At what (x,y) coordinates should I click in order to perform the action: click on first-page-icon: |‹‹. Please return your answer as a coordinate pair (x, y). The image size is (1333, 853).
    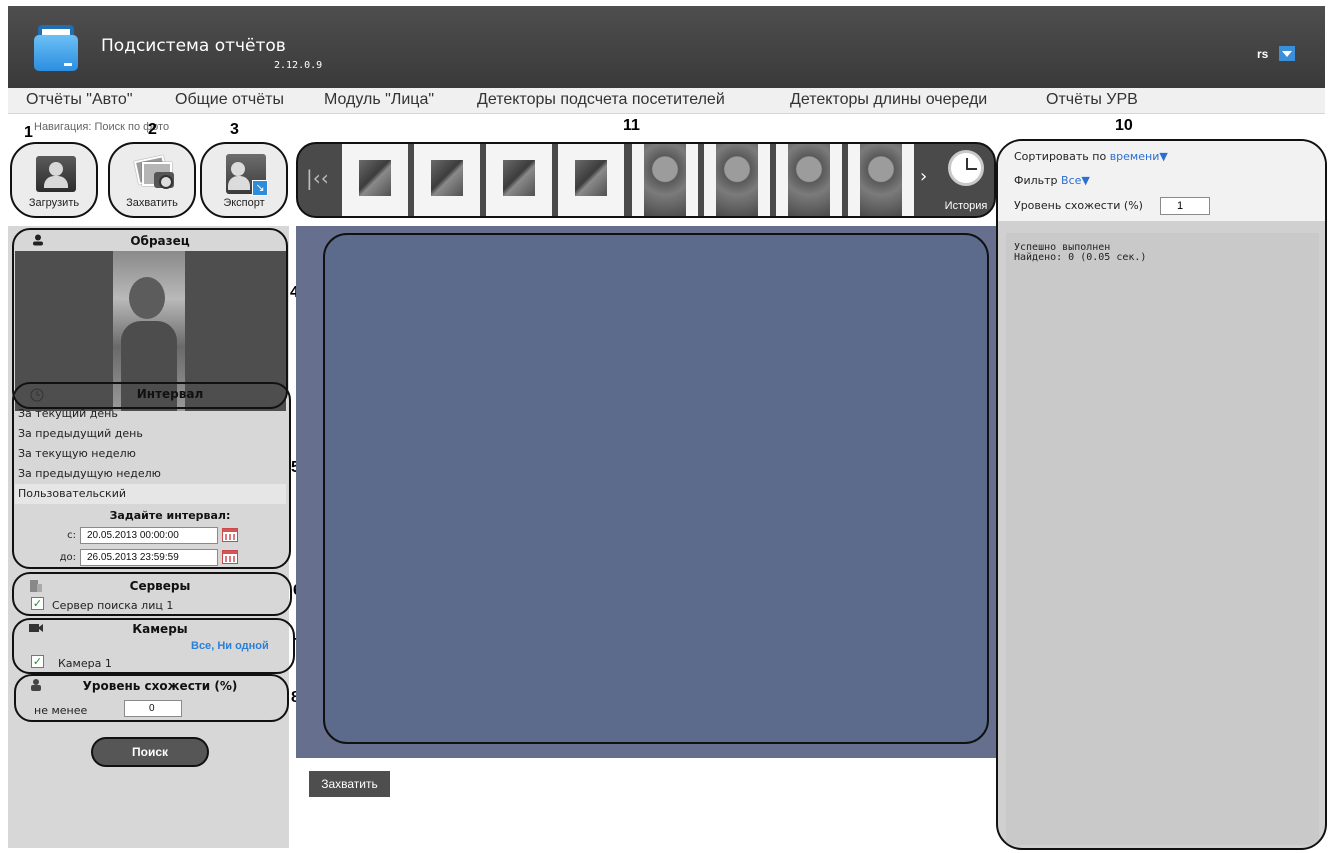
    Looking at the image, I should click on (317, 178).